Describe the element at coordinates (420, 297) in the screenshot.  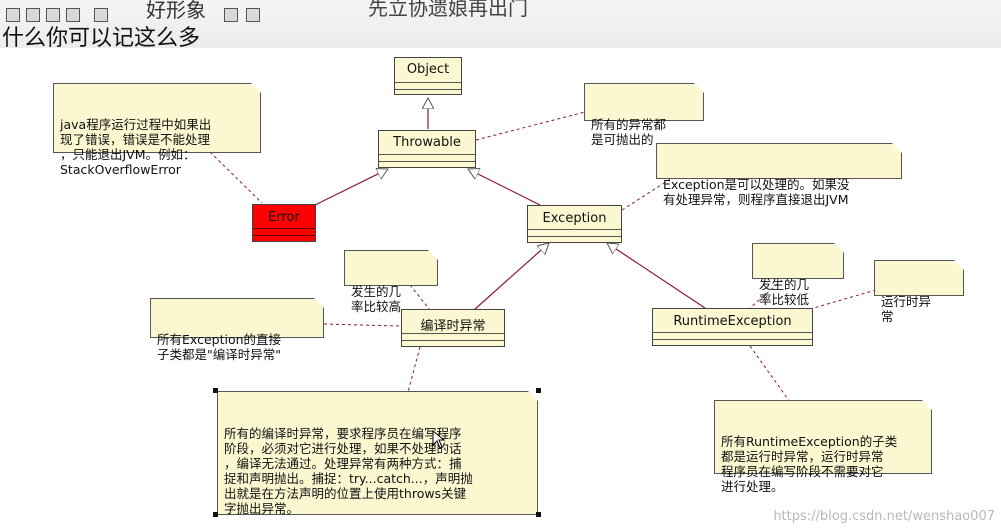
I see `anchor-checked-freq` at that location.